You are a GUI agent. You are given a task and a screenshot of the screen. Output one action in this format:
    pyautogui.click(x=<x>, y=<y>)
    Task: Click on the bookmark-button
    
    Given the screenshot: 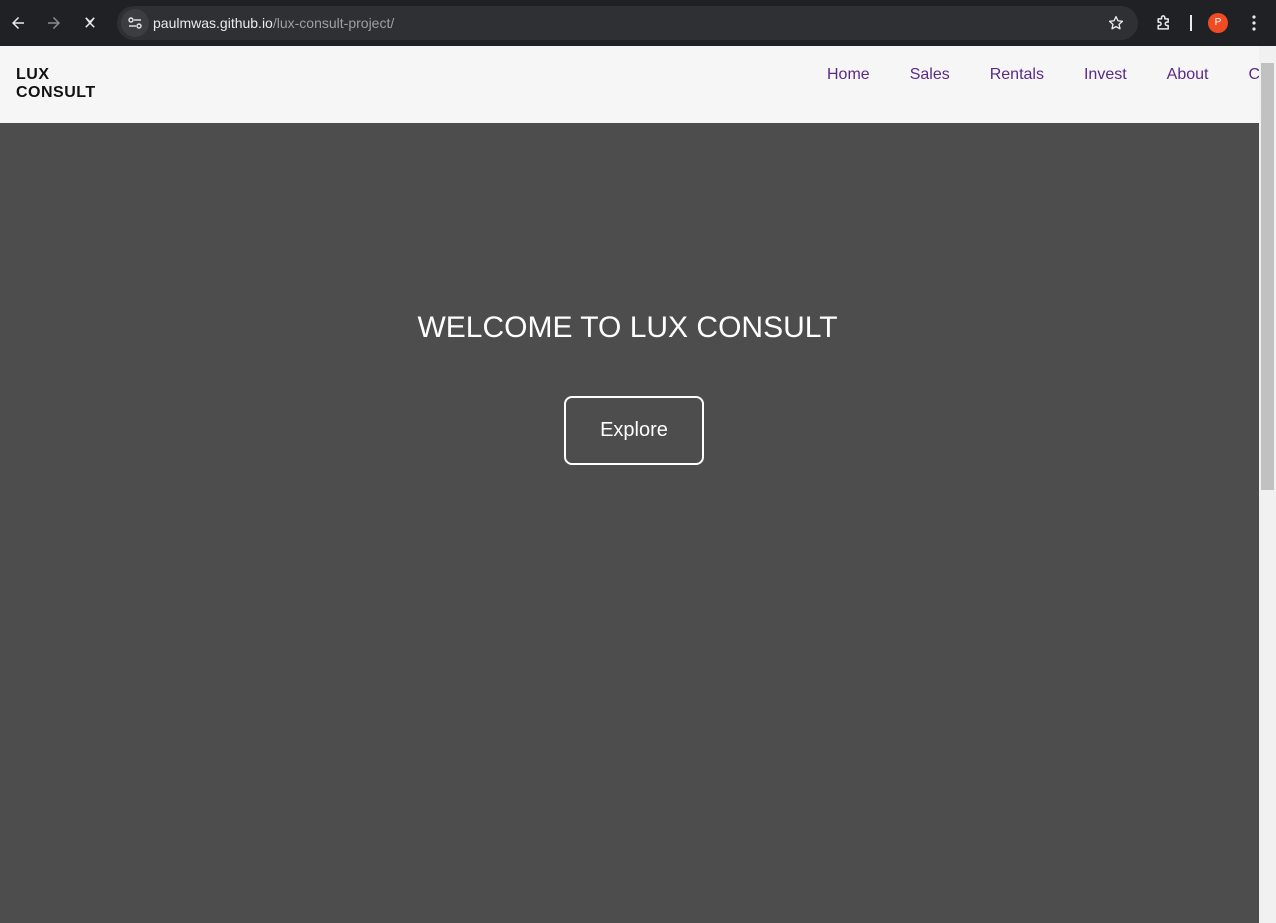 What is the action you would take?
    pyautogui.click(x=1116, y=23)
    